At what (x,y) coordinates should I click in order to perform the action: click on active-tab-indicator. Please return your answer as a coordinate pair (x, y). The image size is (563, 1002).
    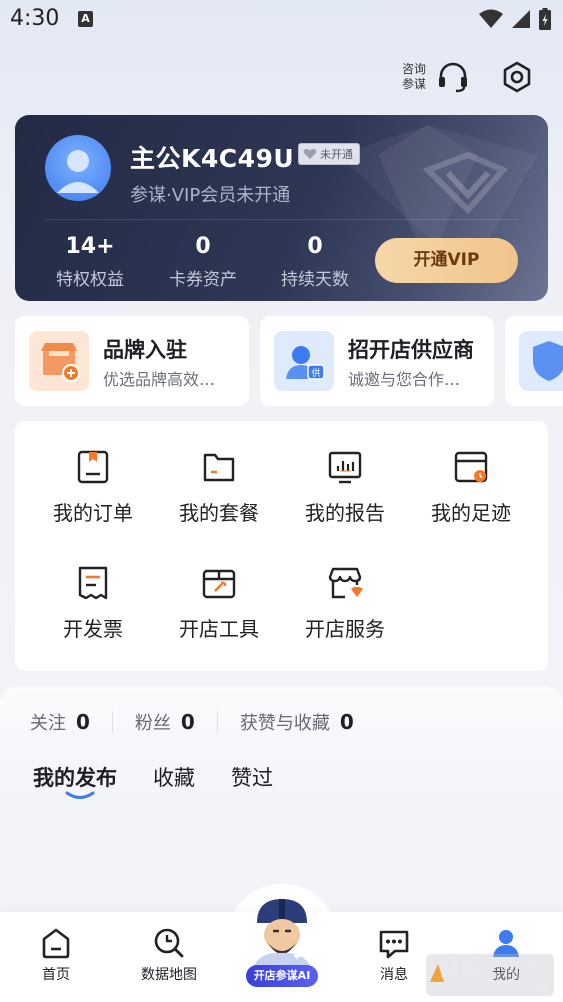
    Looking at the image, I should click on (80, 795).